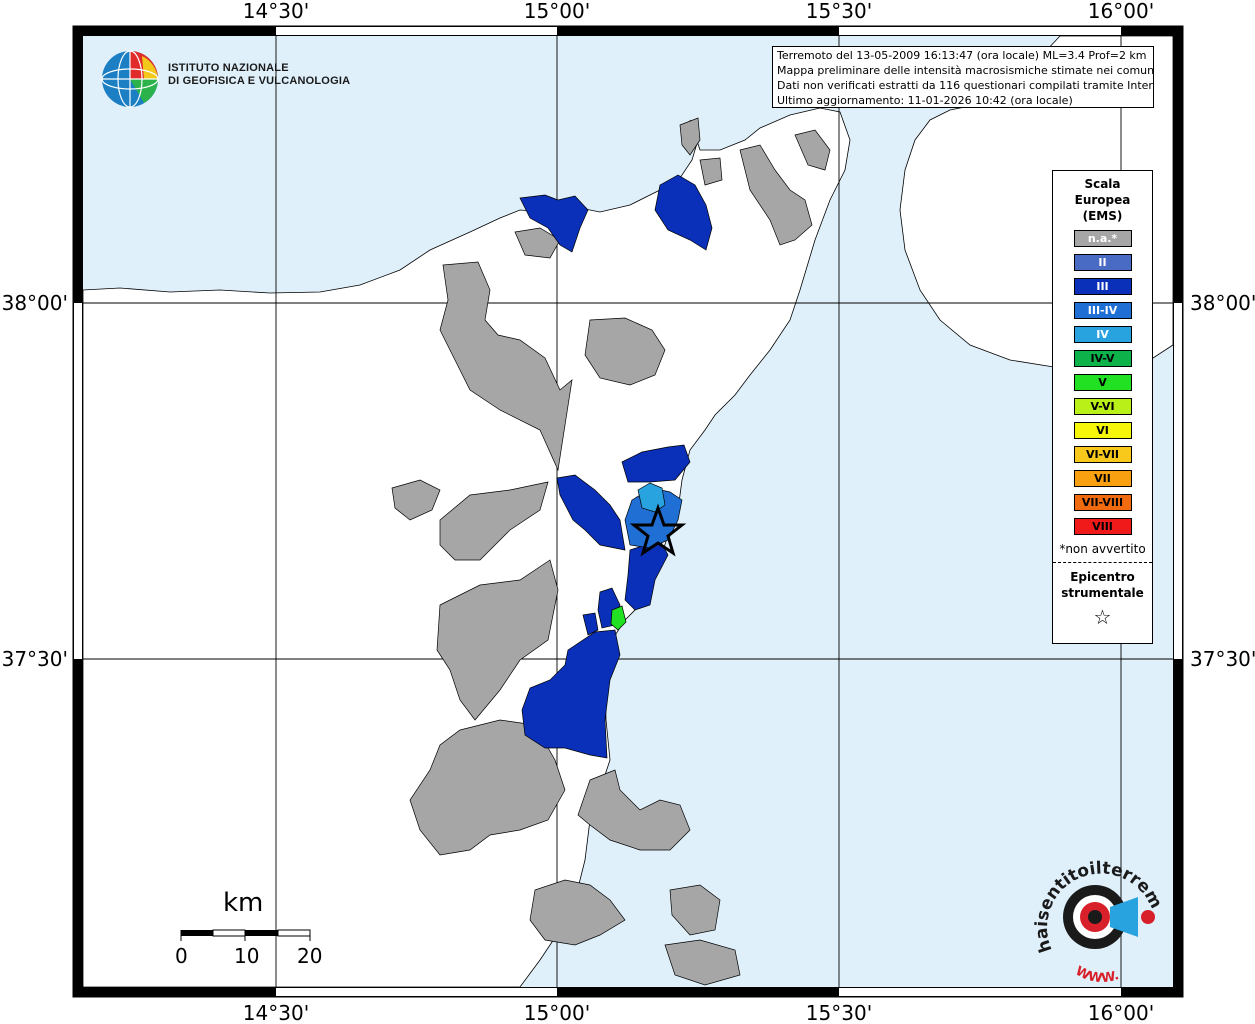  What do you see at coordinates (557, 11) in the screenshot?
I see `lon-label-top-2: 15°00'` at bounding box center [557, 11].